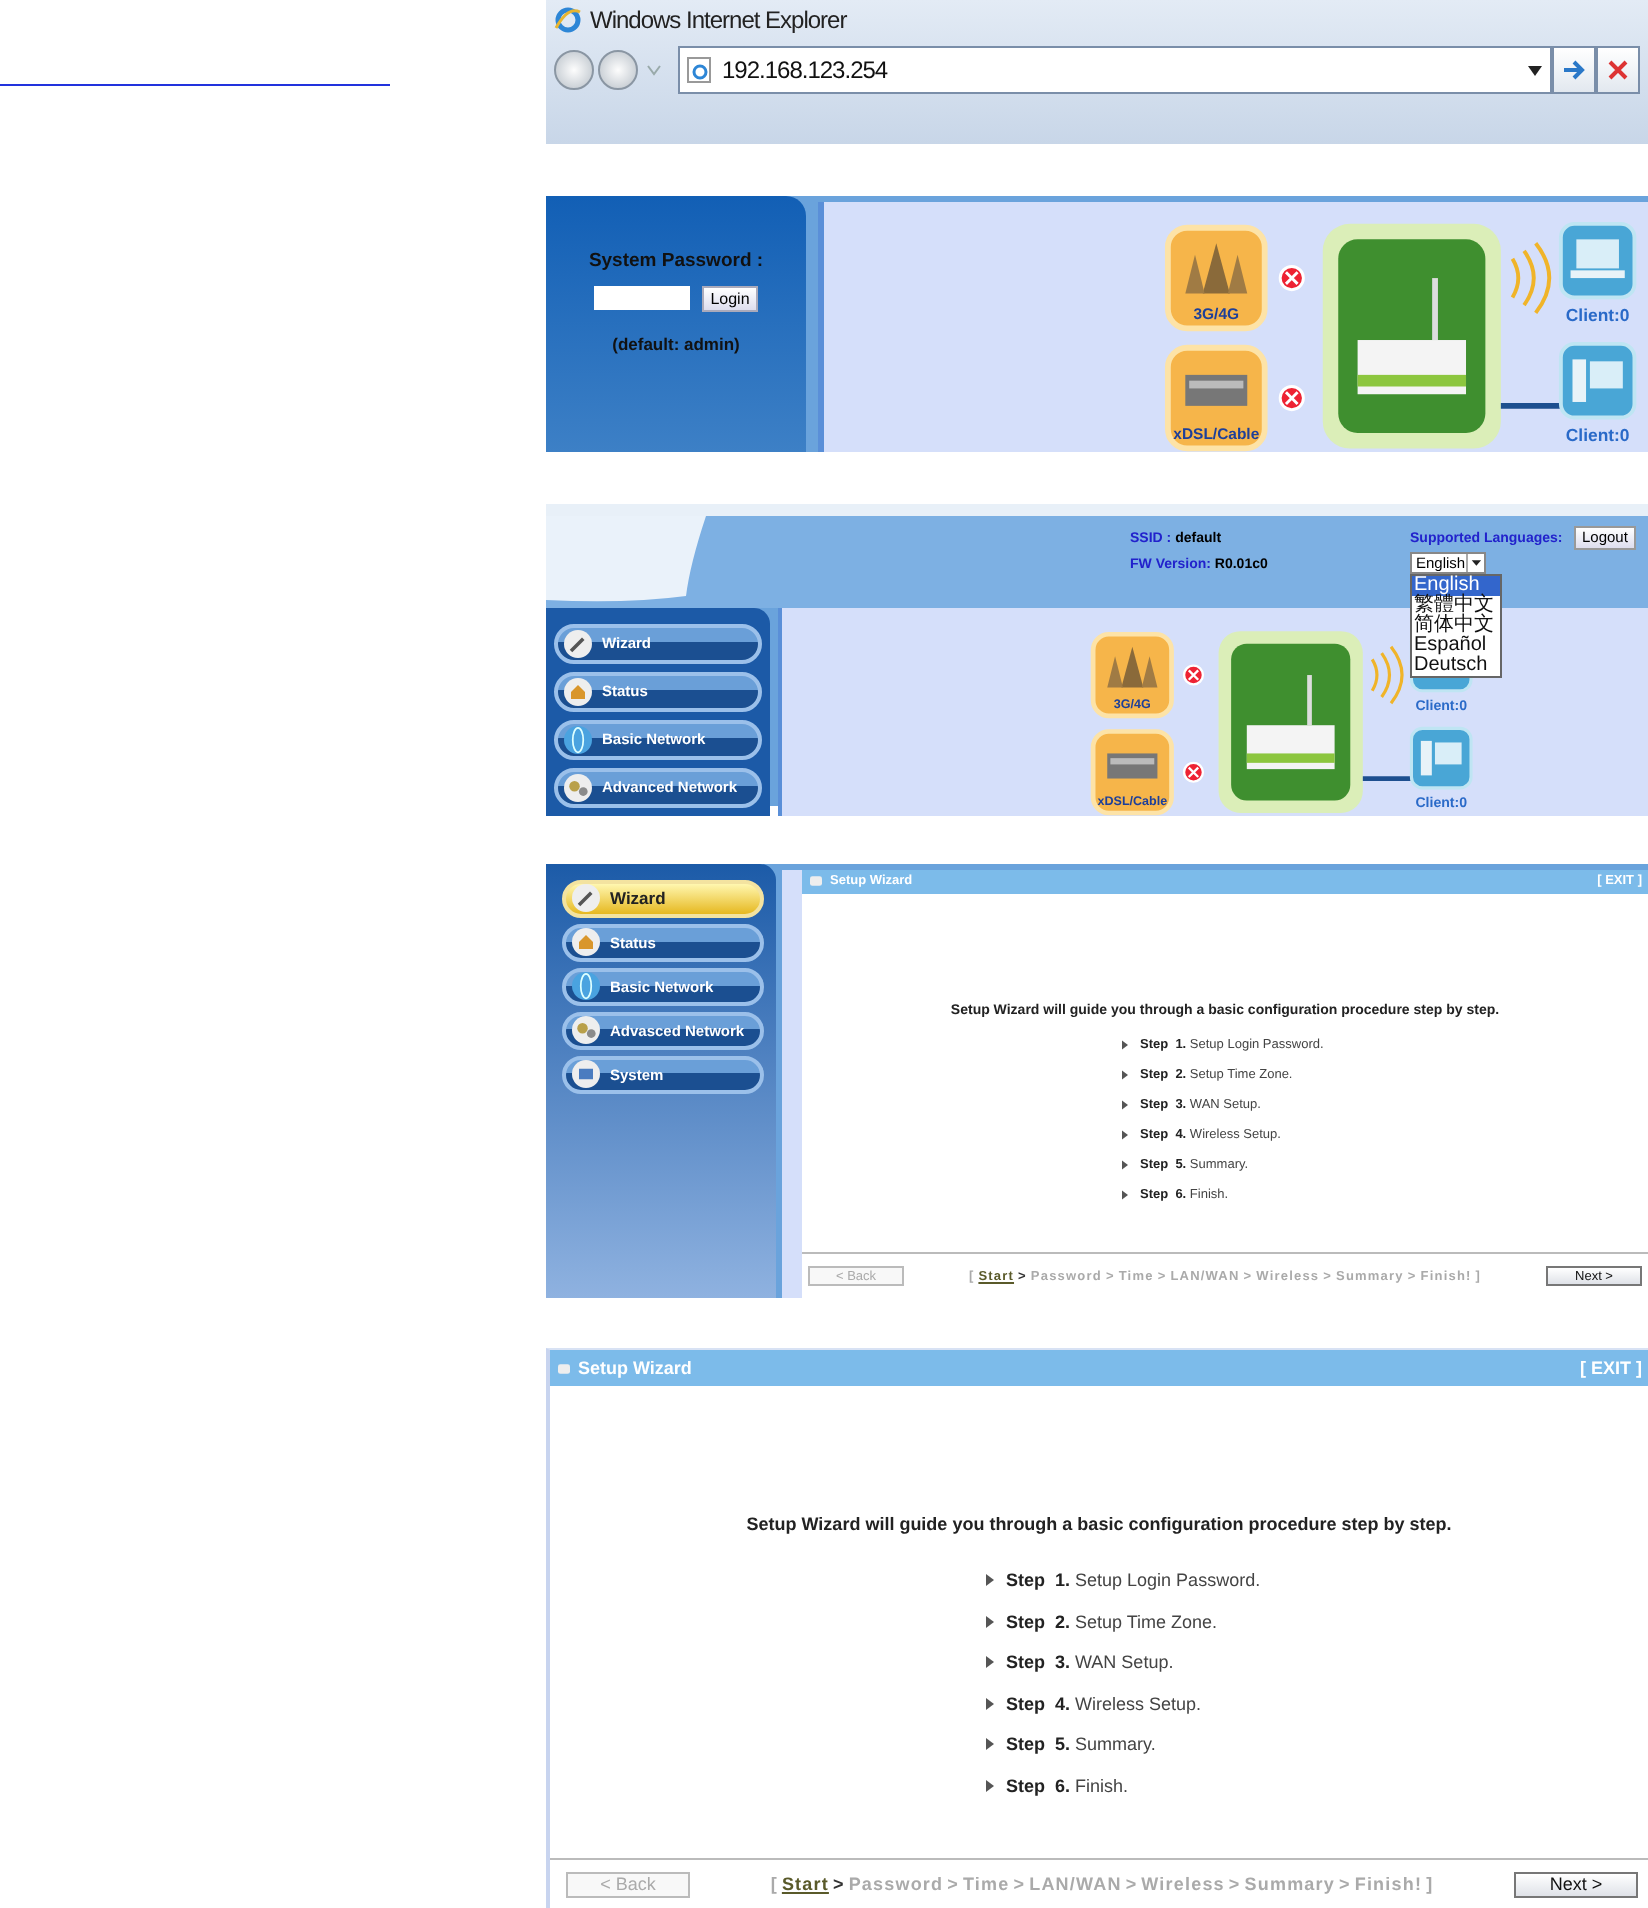 This screenshot has height=1908, width=1648. I want to click on close-icon, so click(1618, 70).